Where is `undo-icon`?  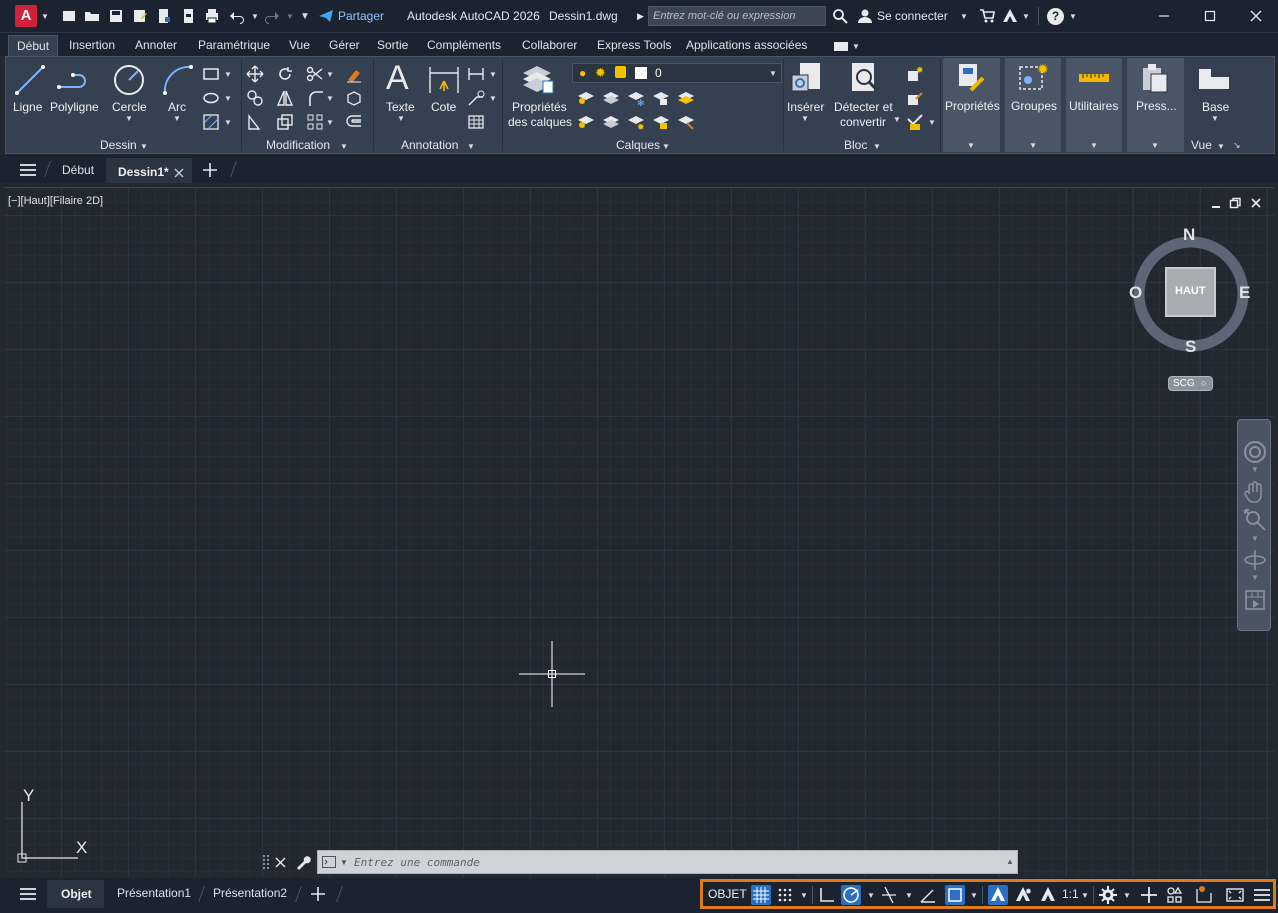 undo-icon is located at coordinates (237, 16).